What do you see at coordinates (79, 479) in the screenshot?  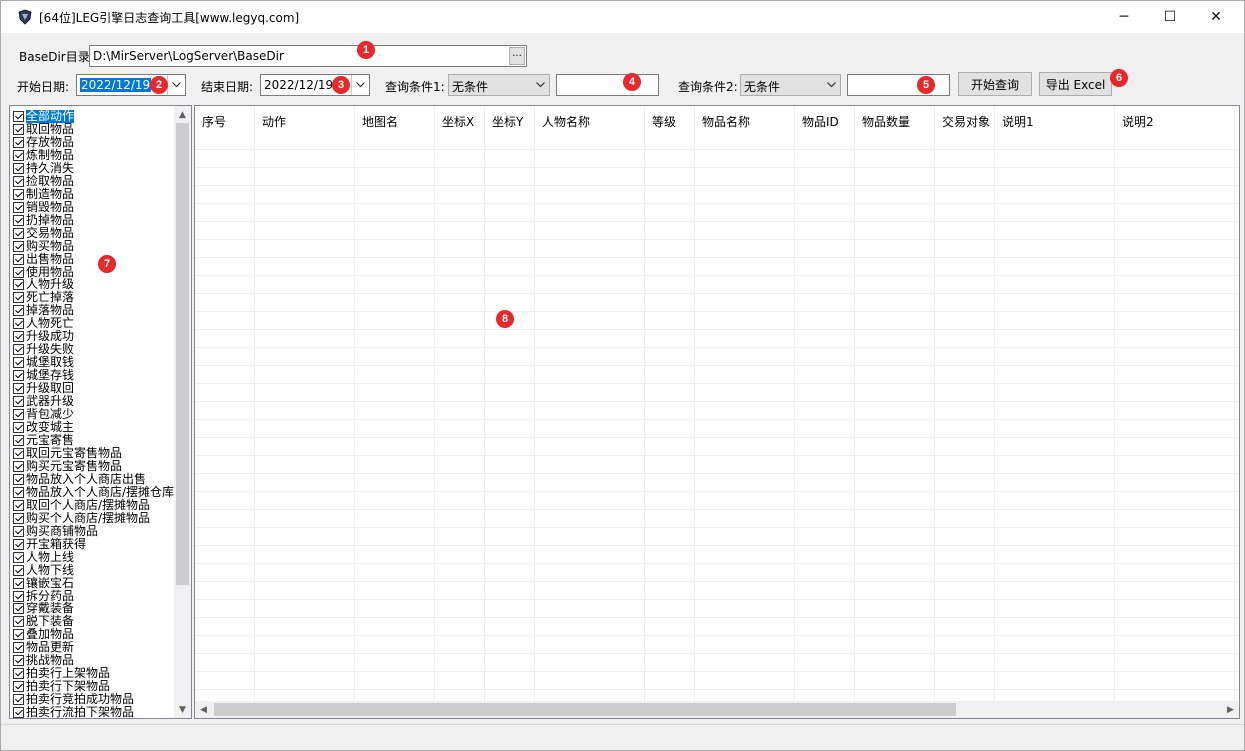 I see `action-checkbox-item: 物品放入个人商店出售` at bounding box center [79, 479].